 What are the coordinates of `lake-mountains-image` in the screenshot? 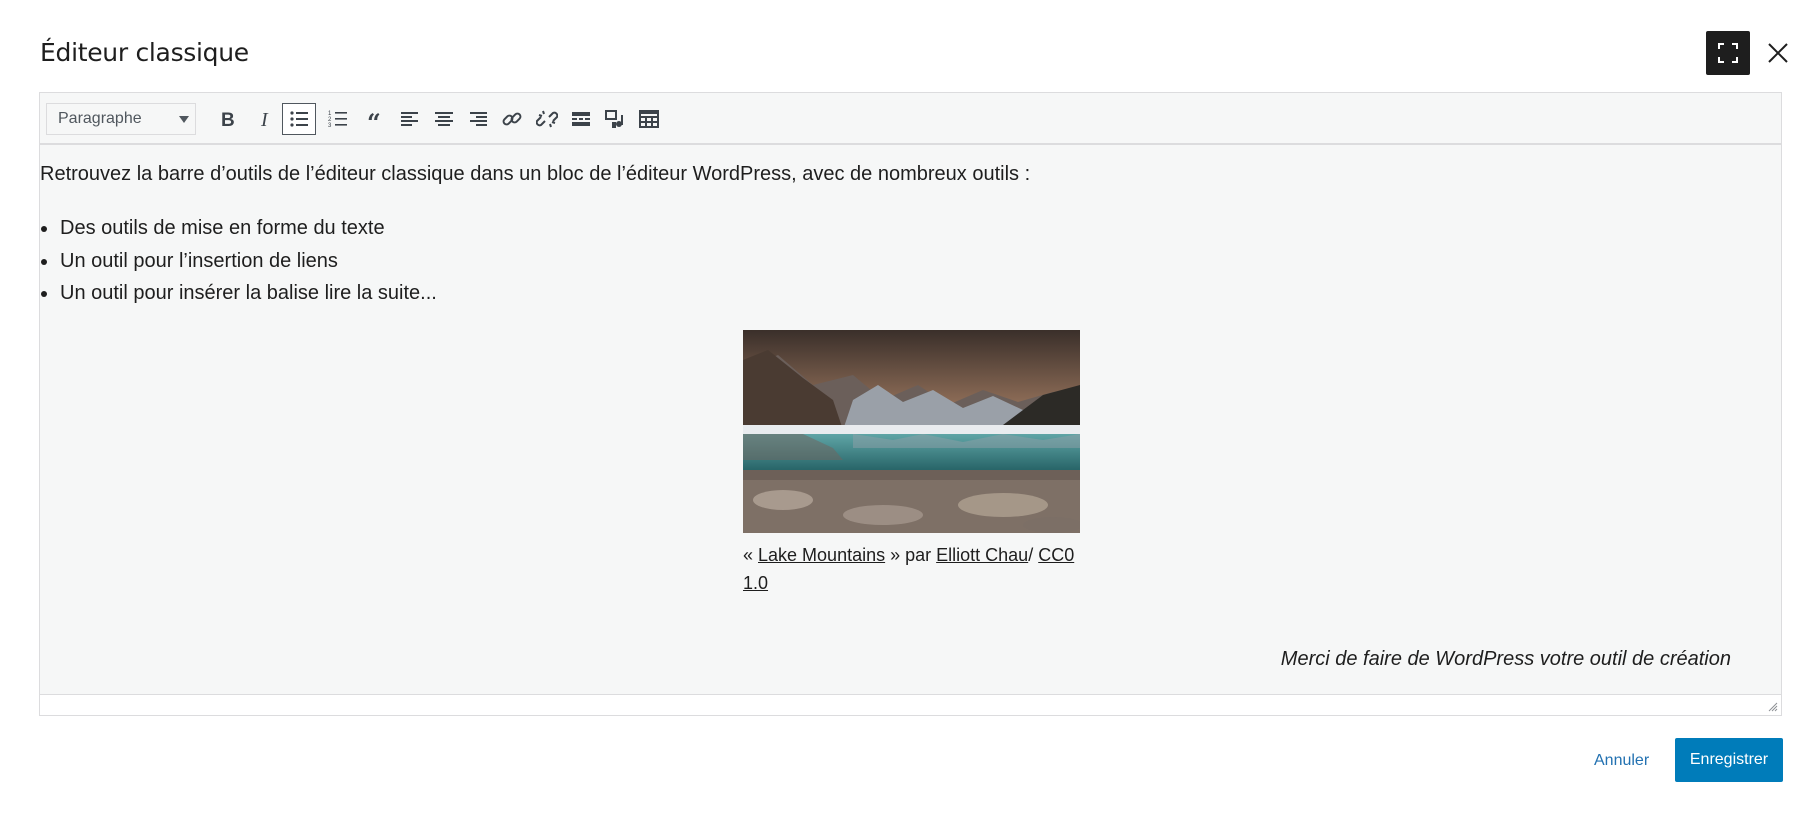 It's located at (911, 431).